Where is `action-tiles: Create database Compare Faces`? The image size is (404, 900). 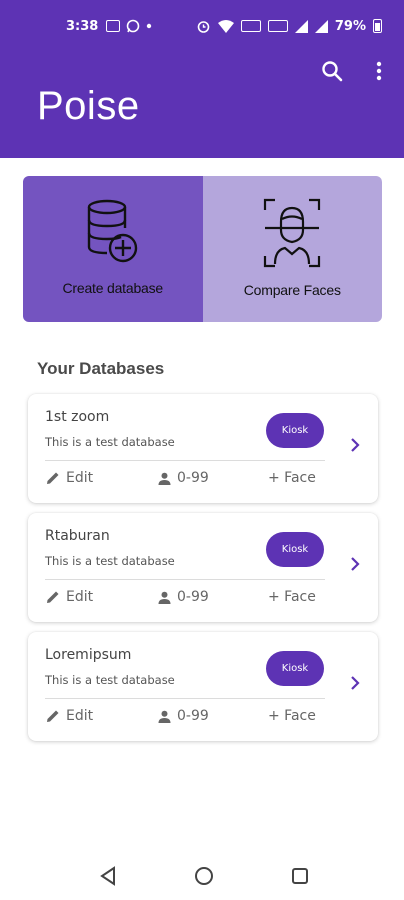 action-tiles: Create database Compare Faces is located at coordinates (202, 249).